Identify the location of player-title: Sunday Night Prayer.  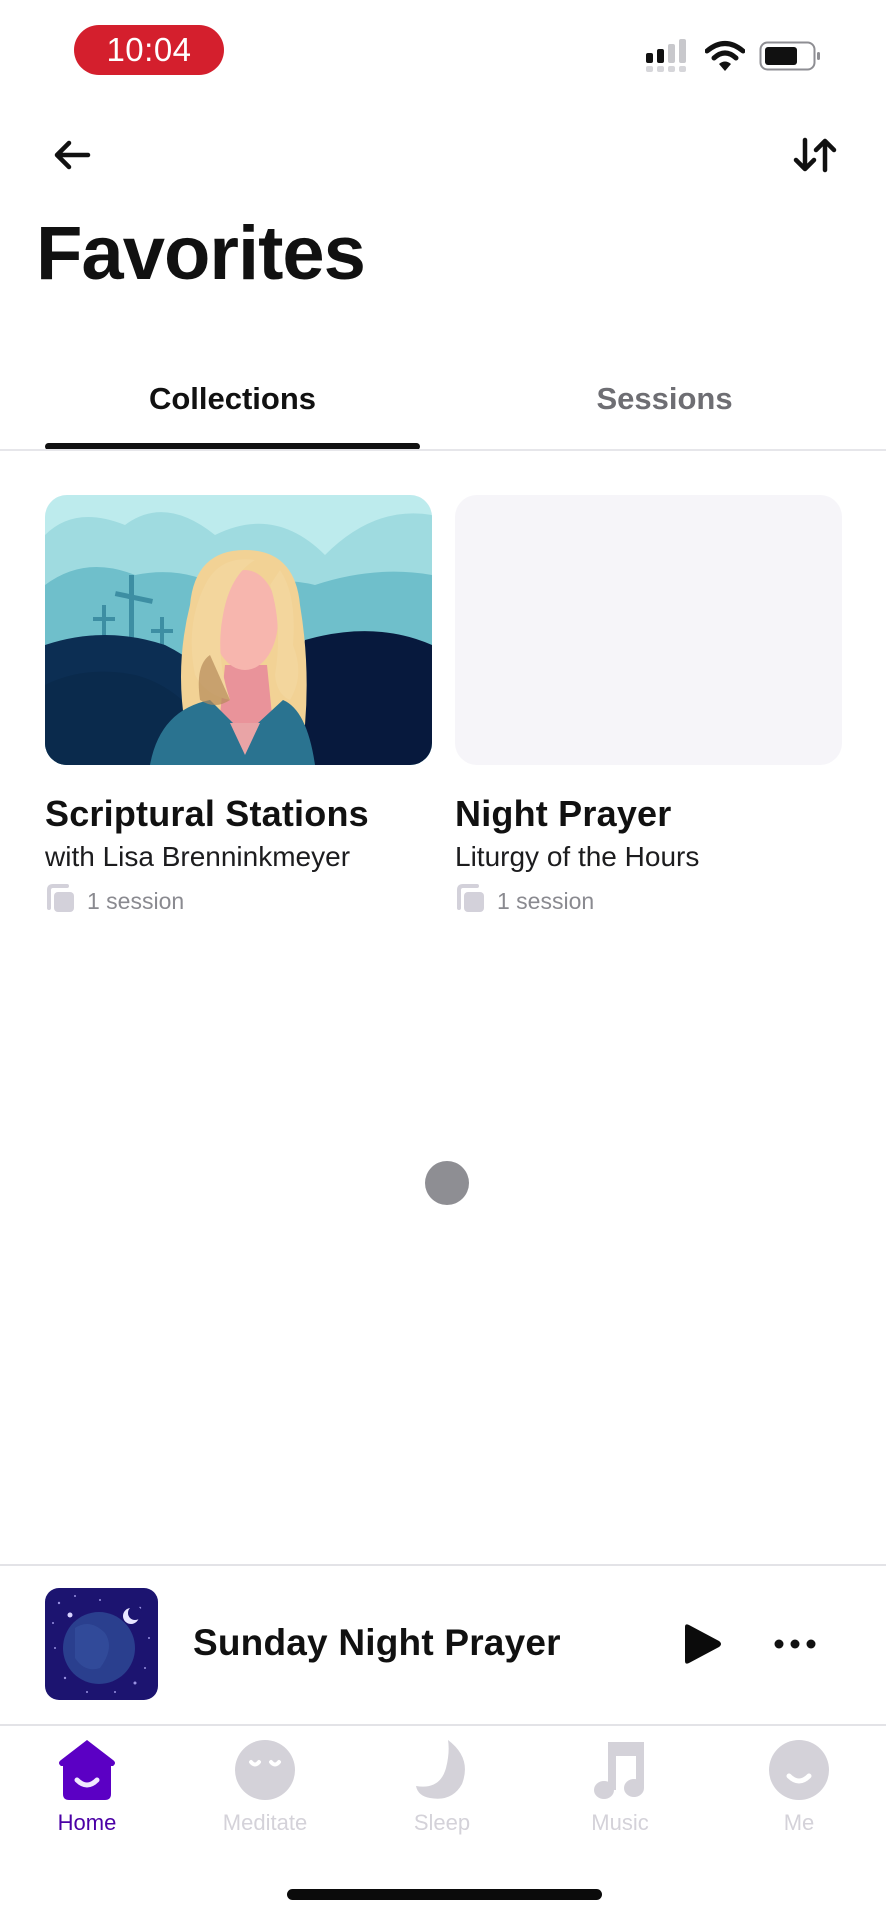
(377, 1642).